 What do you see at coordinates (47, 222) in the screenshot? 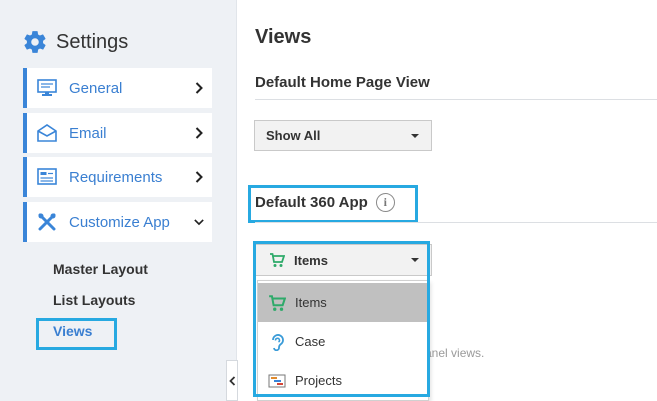
I see `tools-icon` at bounding box center [47, 222].